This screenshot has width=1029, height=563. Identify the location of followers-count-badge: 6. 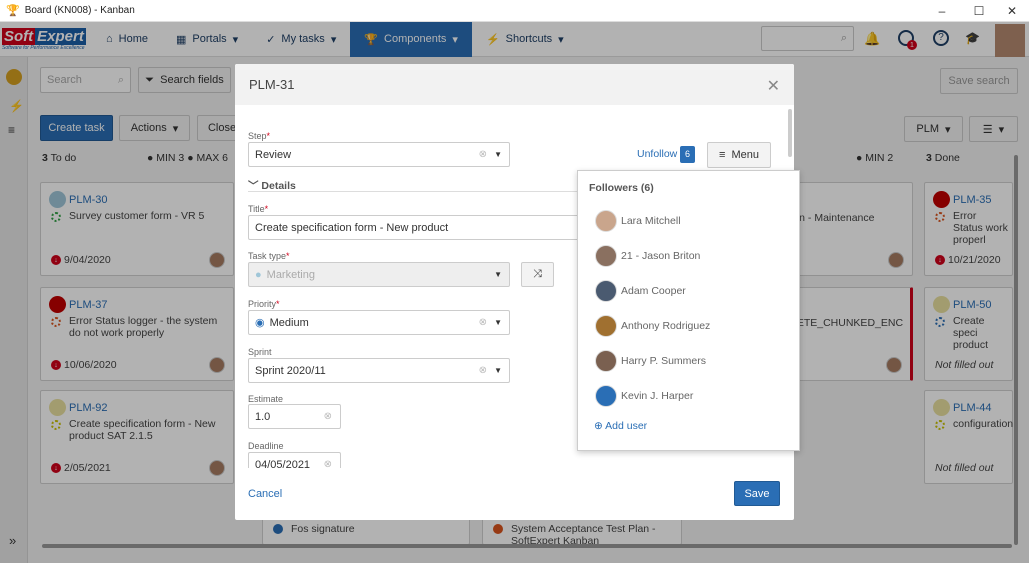
(687, 154).